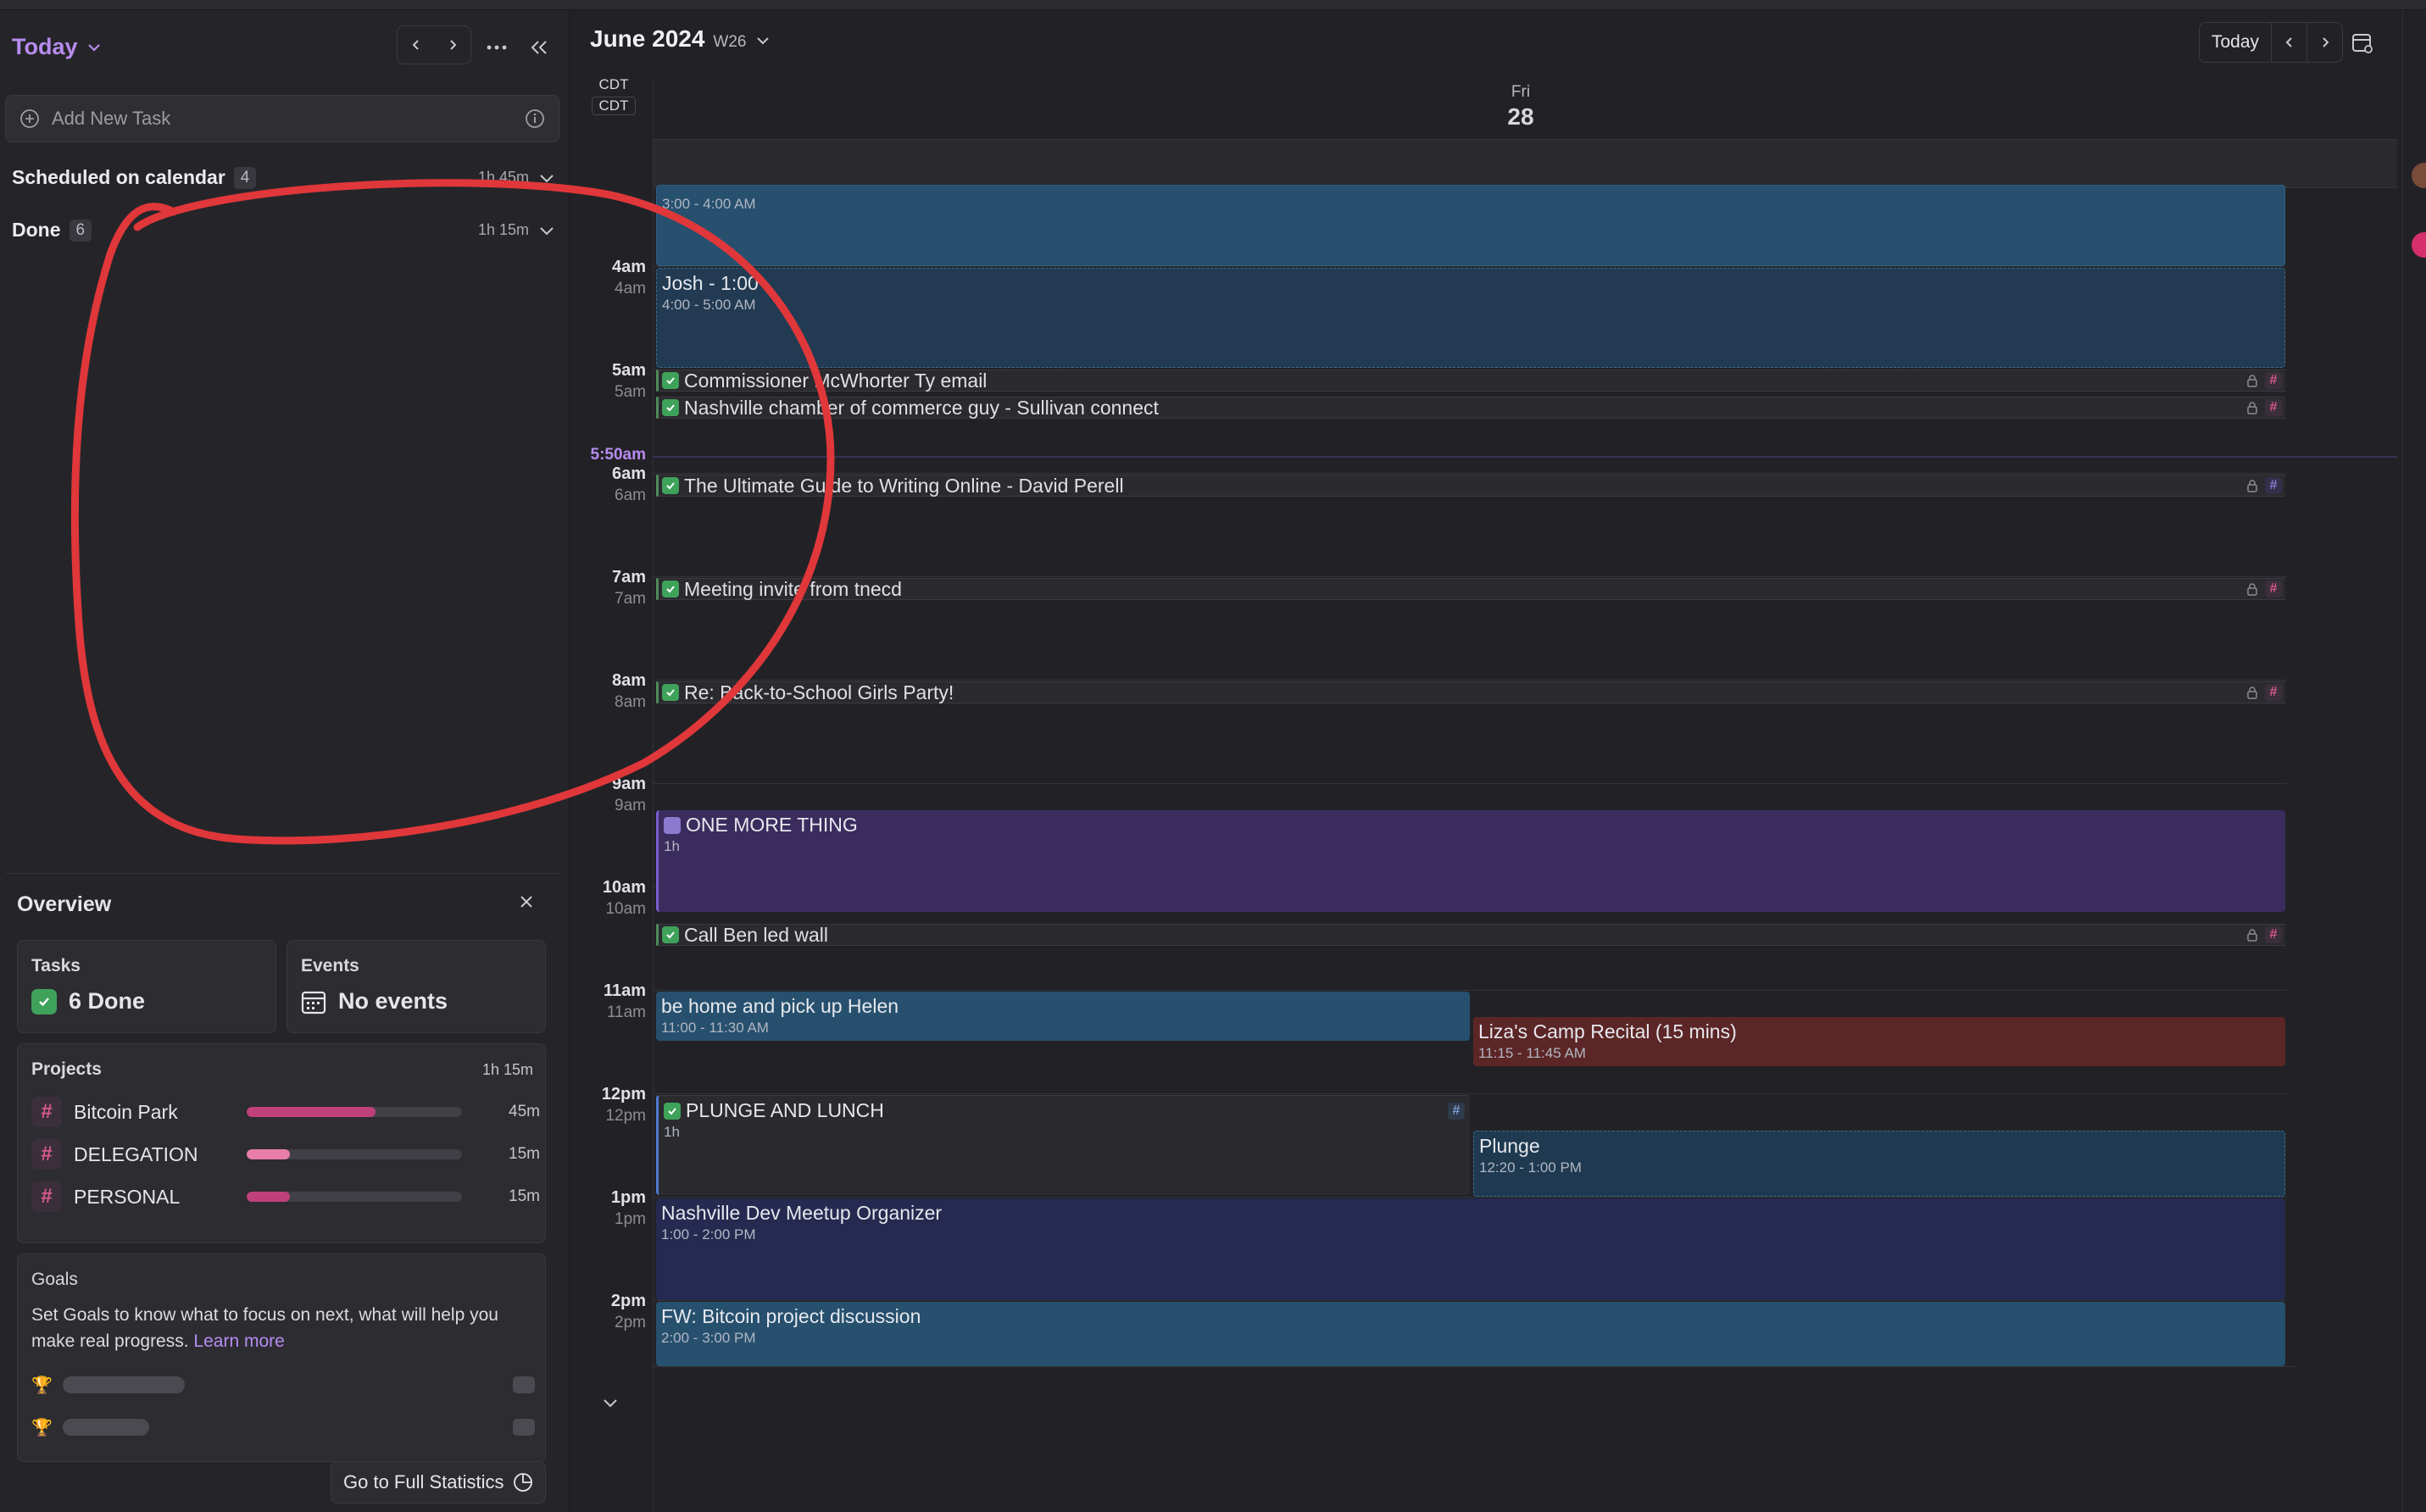 This screenshot has height=1512, width=2426. I want to click on group-done: Done 6 1h 15m, so click(283, 231).